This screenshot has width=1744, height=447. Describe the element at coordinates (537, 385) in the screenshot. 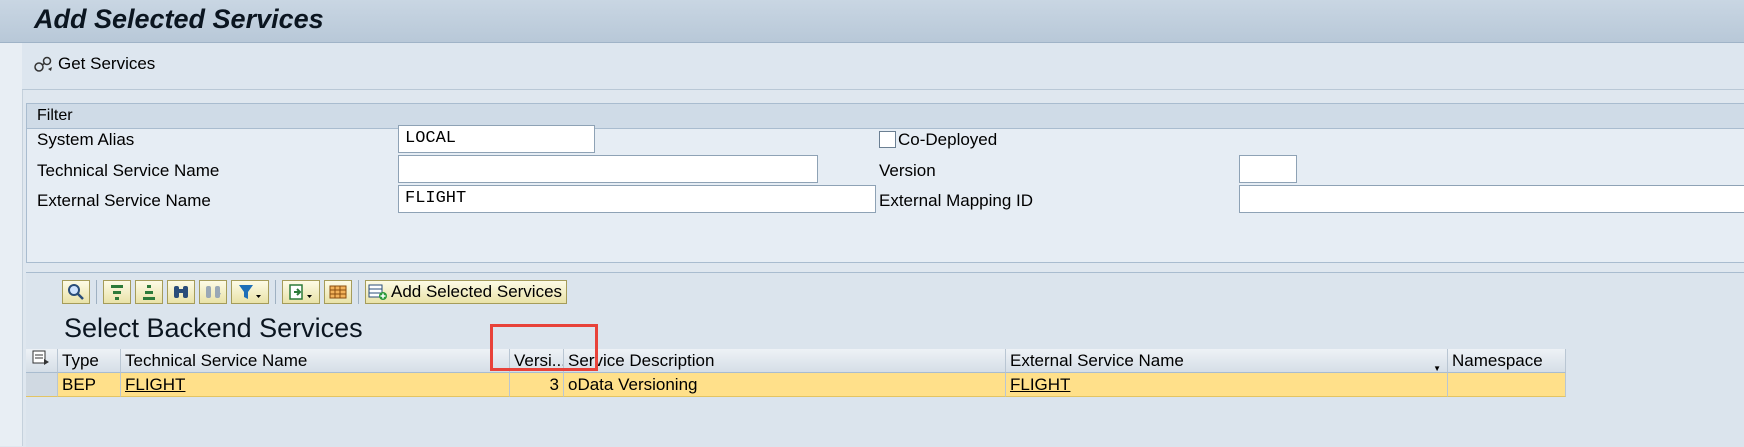

I see `cell-version: 3` at that location.